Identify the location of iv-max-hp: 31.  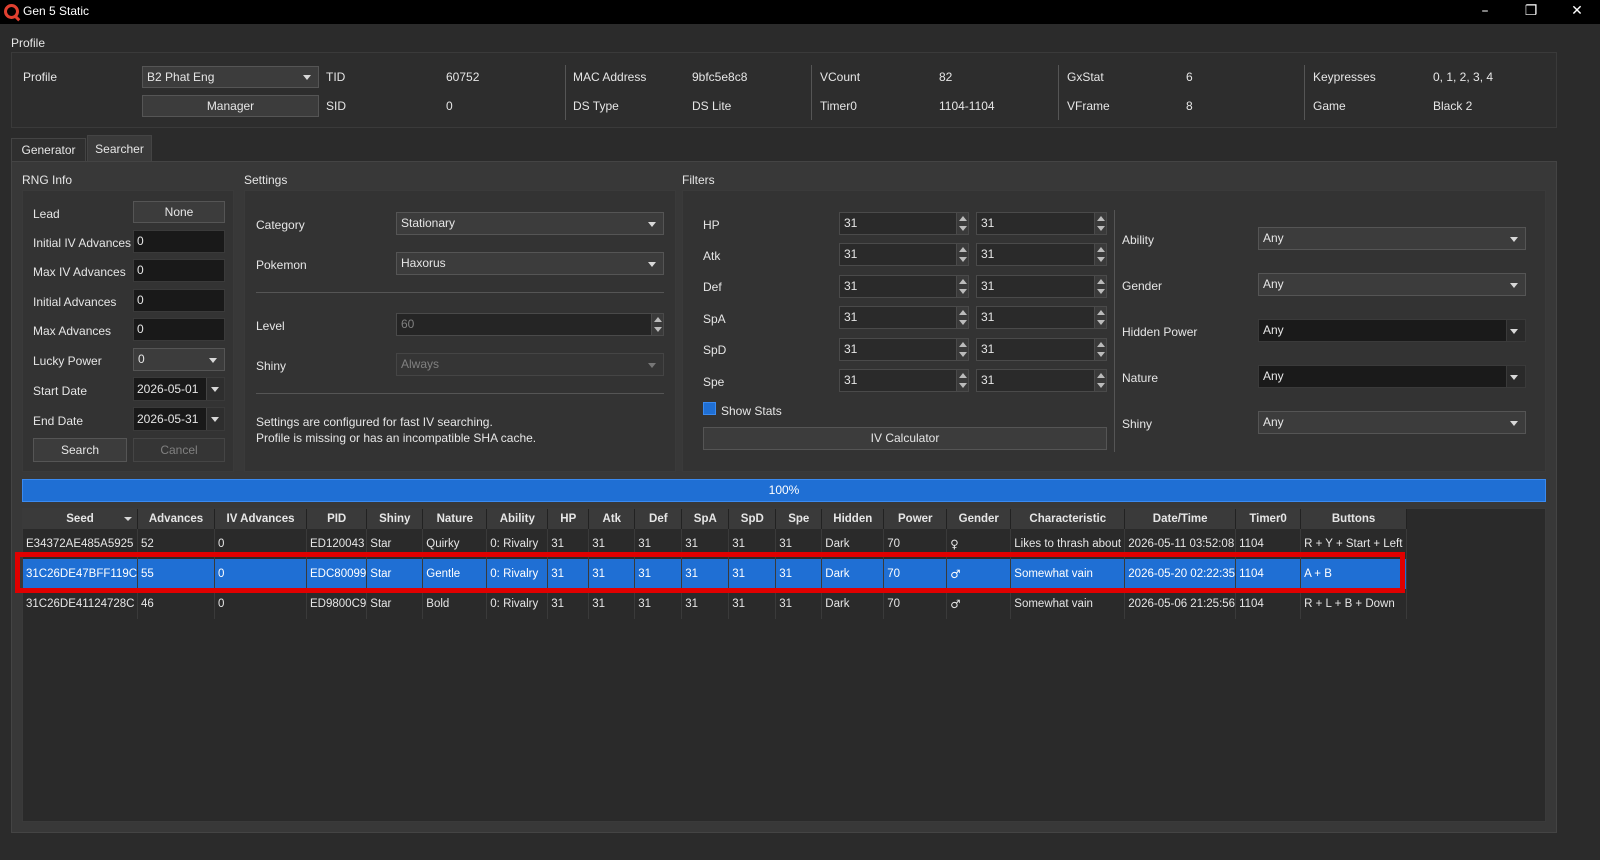
(1041, 223).